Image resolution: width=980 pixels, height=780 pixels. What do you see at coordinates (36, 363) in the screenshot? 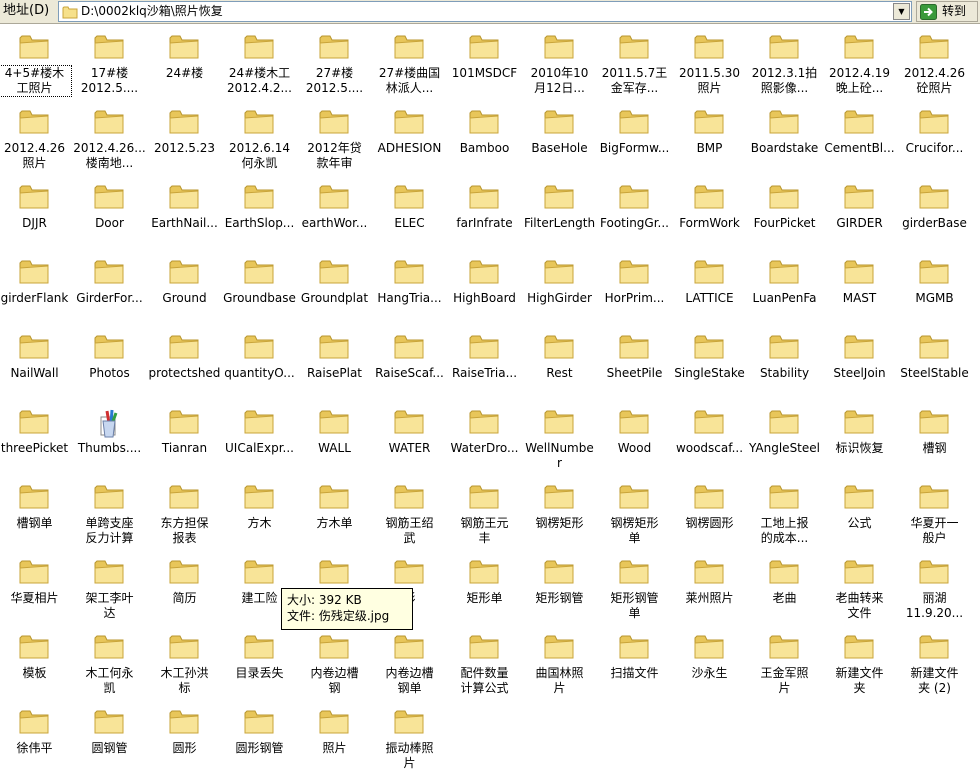
I see `folder-item: NailWall` at bounding box center [36, 363].